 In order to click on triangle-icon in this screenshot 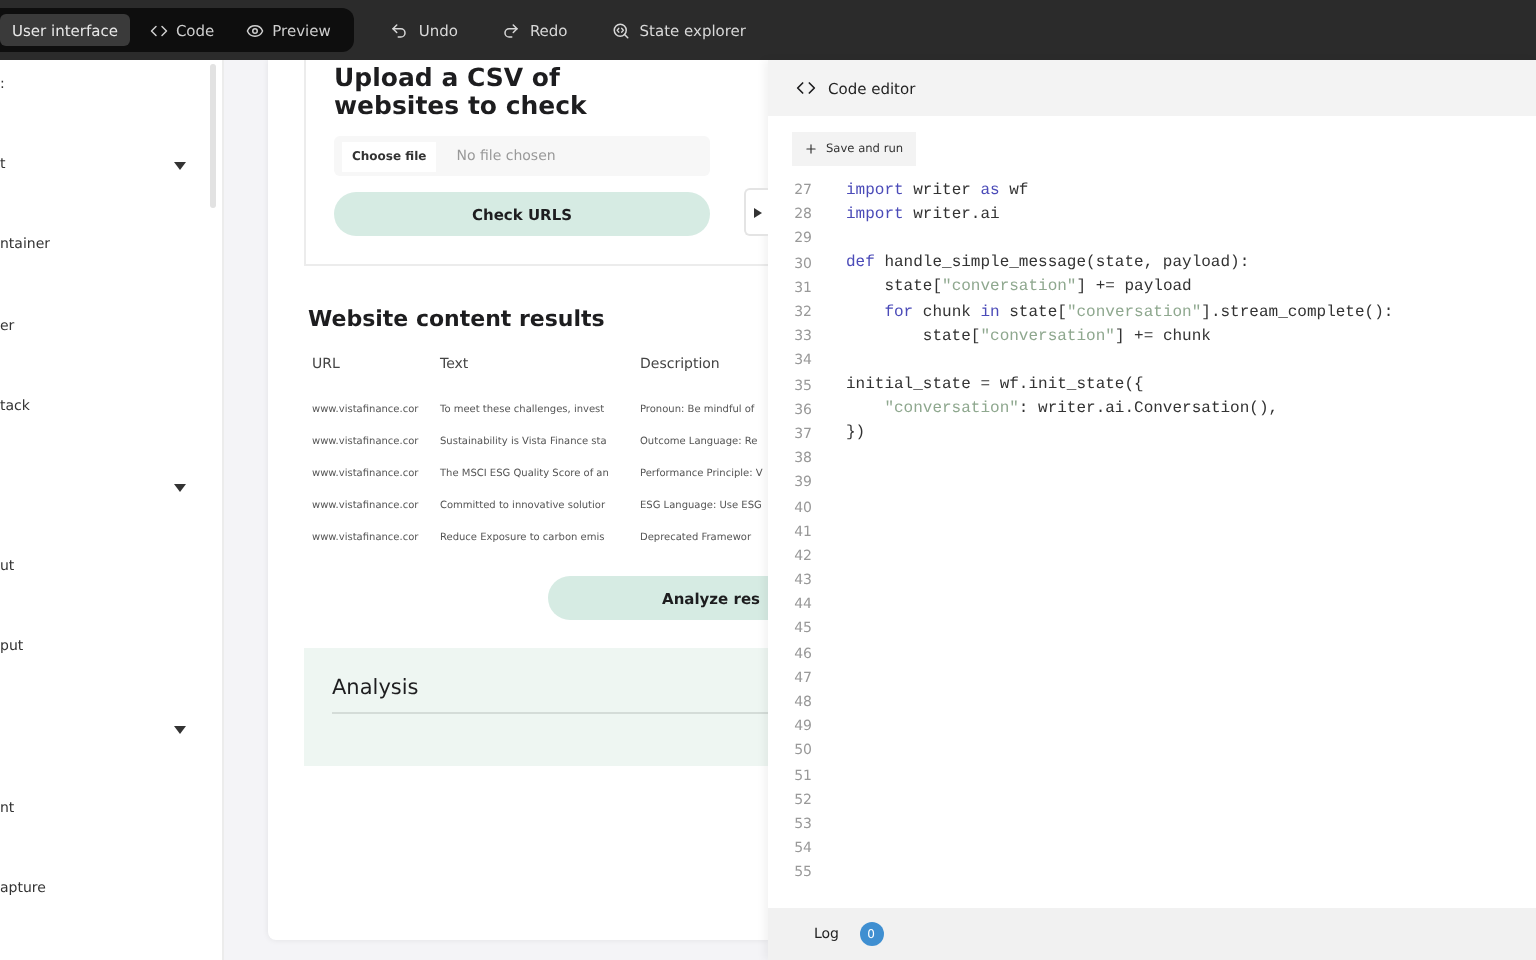, I will do `click(757, 212)`.